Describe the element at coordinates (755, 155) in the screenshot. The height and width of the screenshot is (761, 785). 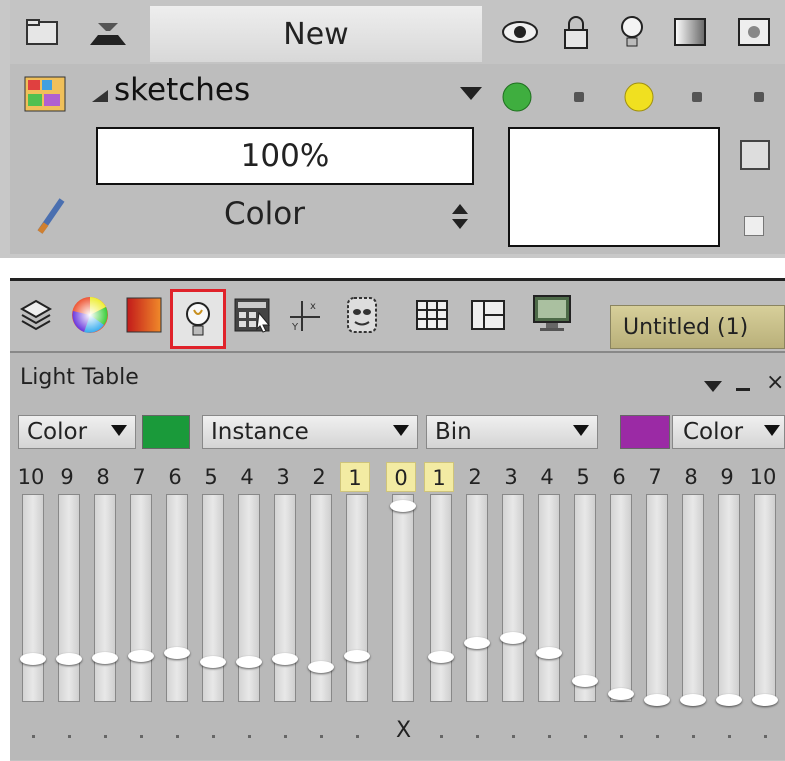
I see `texture-icon` at that location.